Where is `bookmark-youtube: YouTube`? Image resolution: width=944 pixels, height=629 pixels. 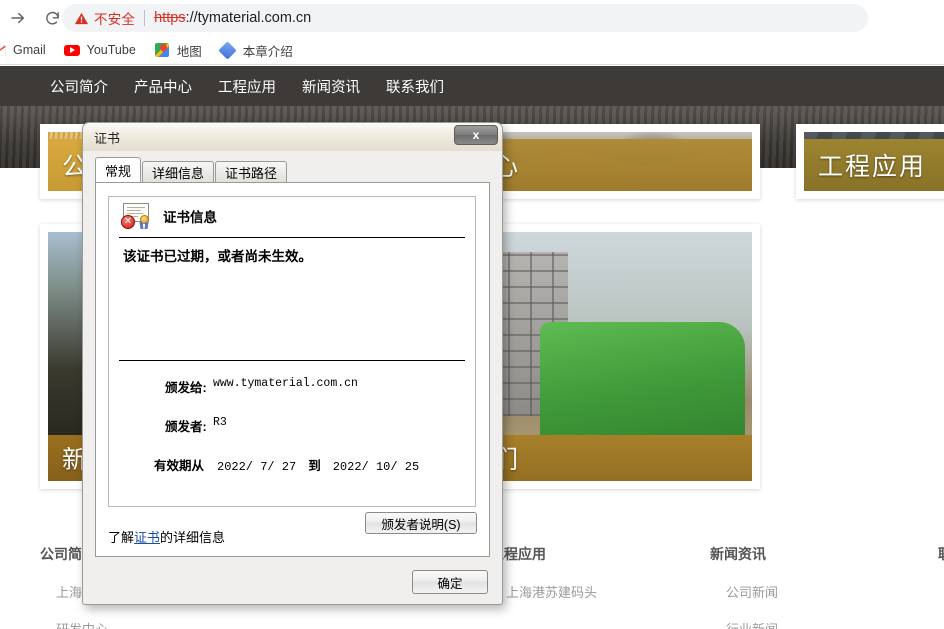
bookmark-youtube: YouTube is located at coordinates (100, 50).